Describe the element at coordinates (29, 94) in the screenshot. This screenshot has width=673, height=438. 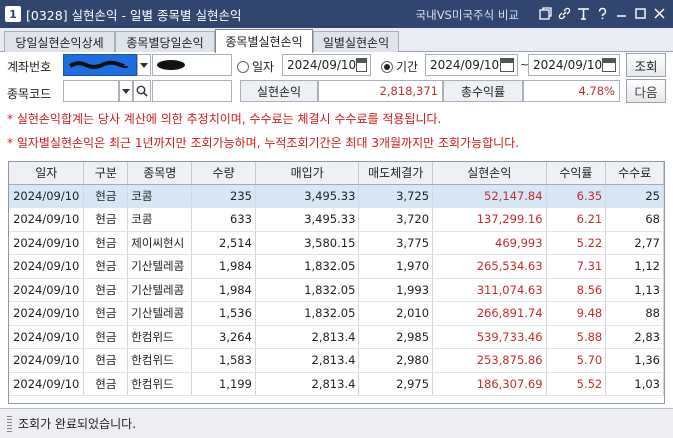
I see `stock-code-label: 종목코드` at that location.